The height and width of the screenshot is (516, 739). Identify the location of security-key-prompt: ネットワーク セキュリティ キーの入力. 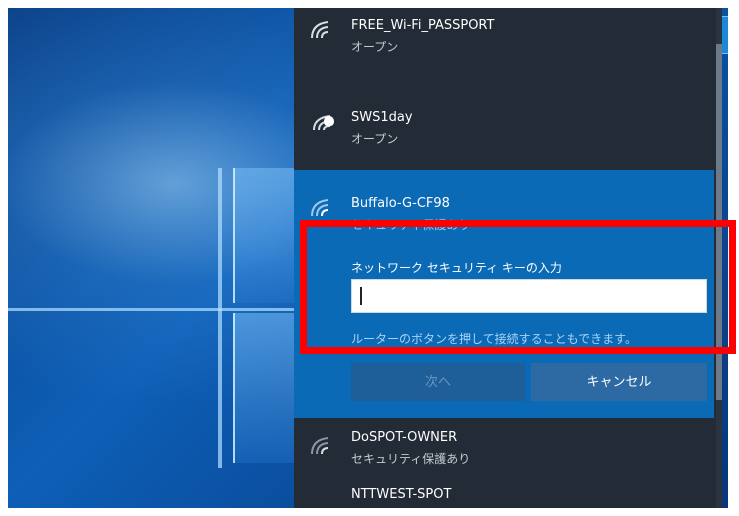
(456, 268).